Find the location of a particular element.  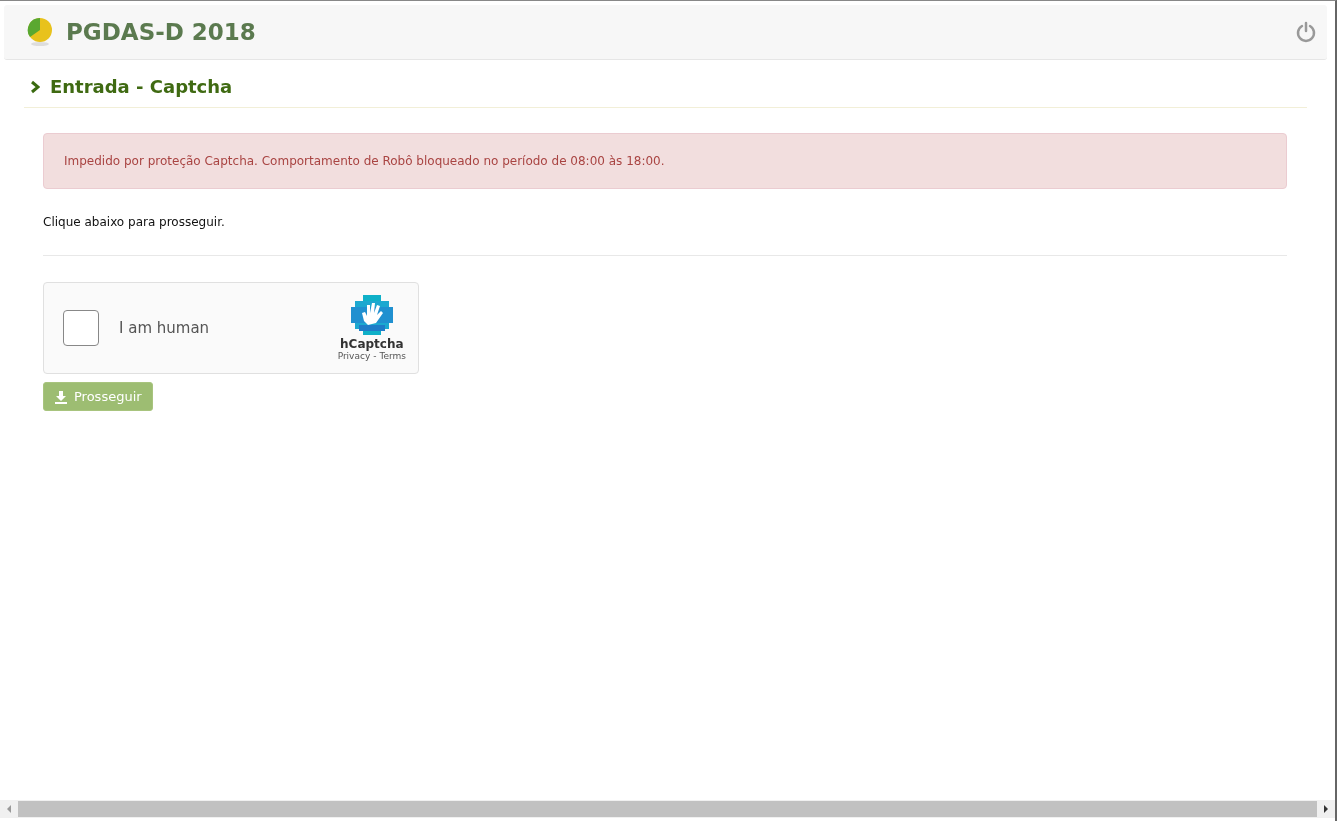

scroll-left-icon is located at coordinates (9, 809).